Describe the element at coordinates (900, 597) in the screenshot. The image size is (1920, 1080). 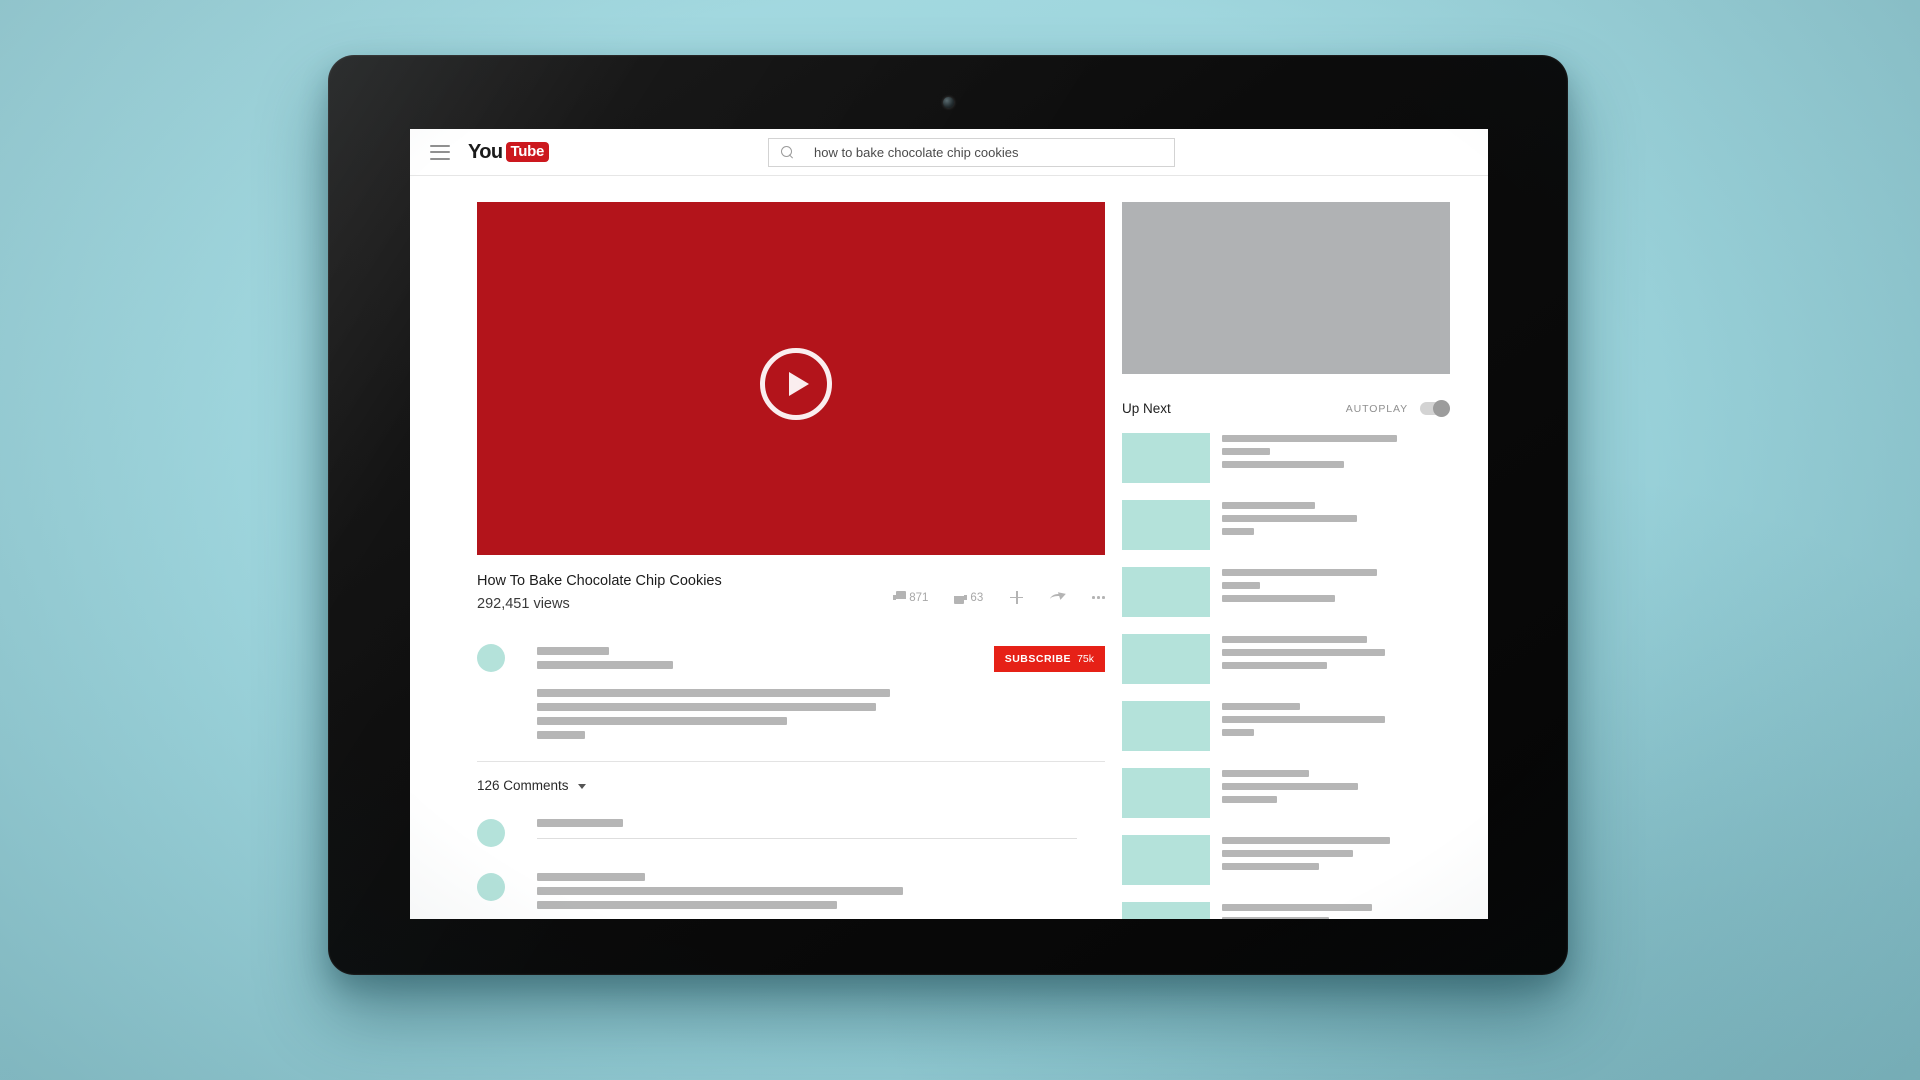
I see `thumbs-up-icon` at that location.